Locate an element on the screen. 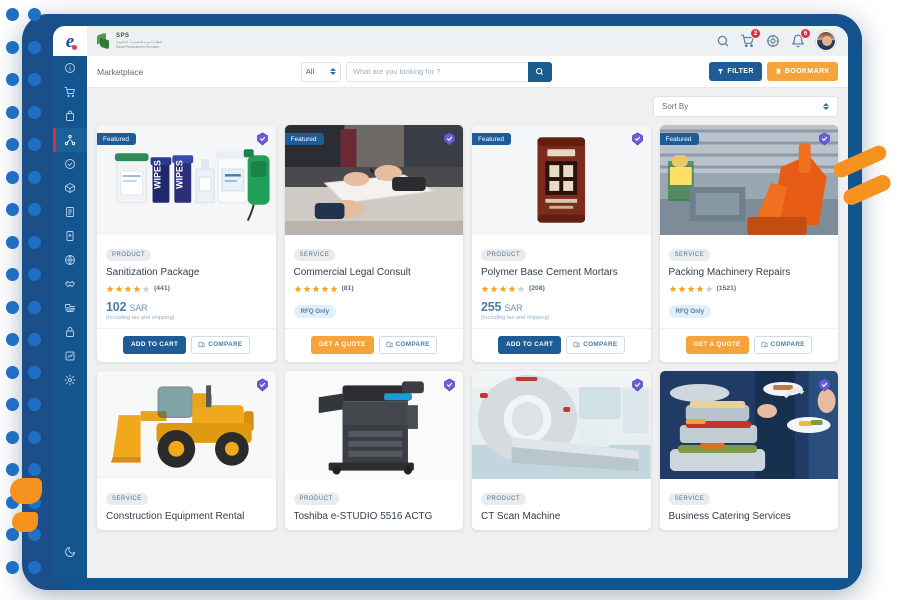  search-submit-button is located at coordinates (539, 71).